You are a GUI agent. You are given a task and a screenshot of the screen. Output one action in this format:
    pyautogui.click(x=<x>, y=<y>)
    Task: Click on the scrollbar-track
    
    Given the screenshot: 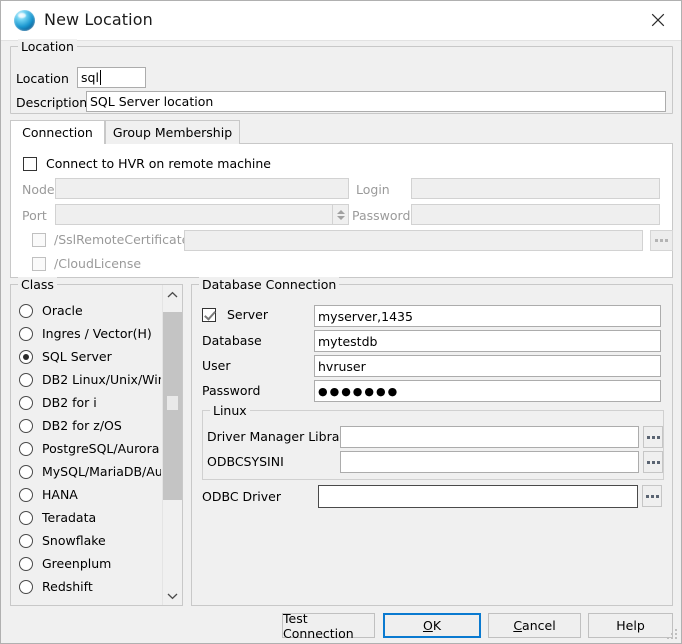 What is the action you would take?
    pyautogui.click(x=172, y=445)
    